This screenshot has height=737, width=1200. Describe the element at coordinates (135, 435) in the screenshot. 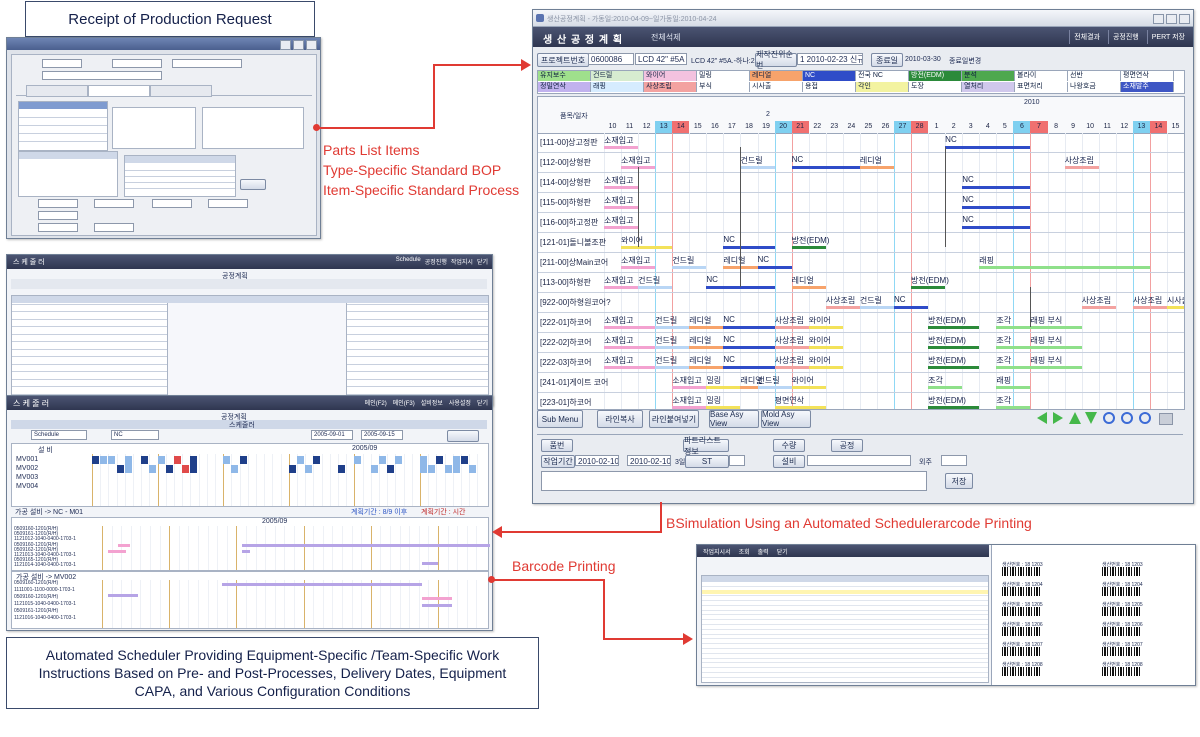

I see `process-filter-select: NC` at that location.